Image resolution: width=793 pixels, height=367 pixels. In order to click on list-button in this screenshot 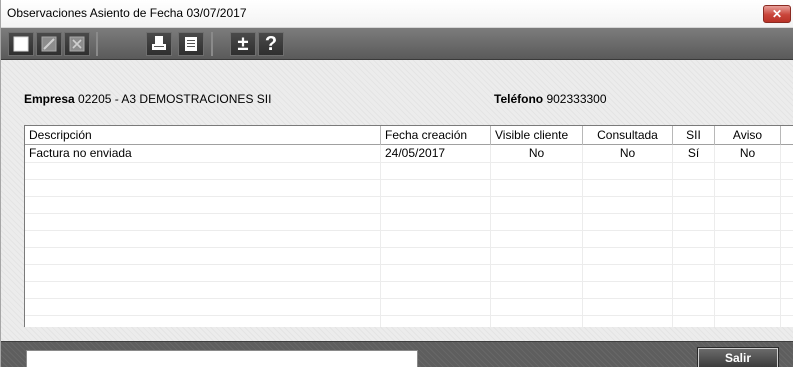, I will do `click(191, 44)`.